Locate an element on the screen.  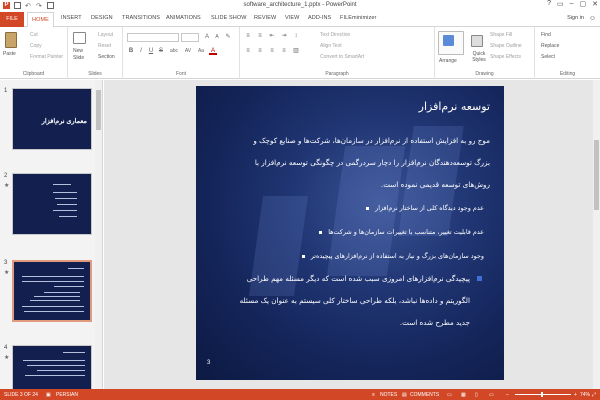
notes-button: NOTES is located at coordinates (388, 395).